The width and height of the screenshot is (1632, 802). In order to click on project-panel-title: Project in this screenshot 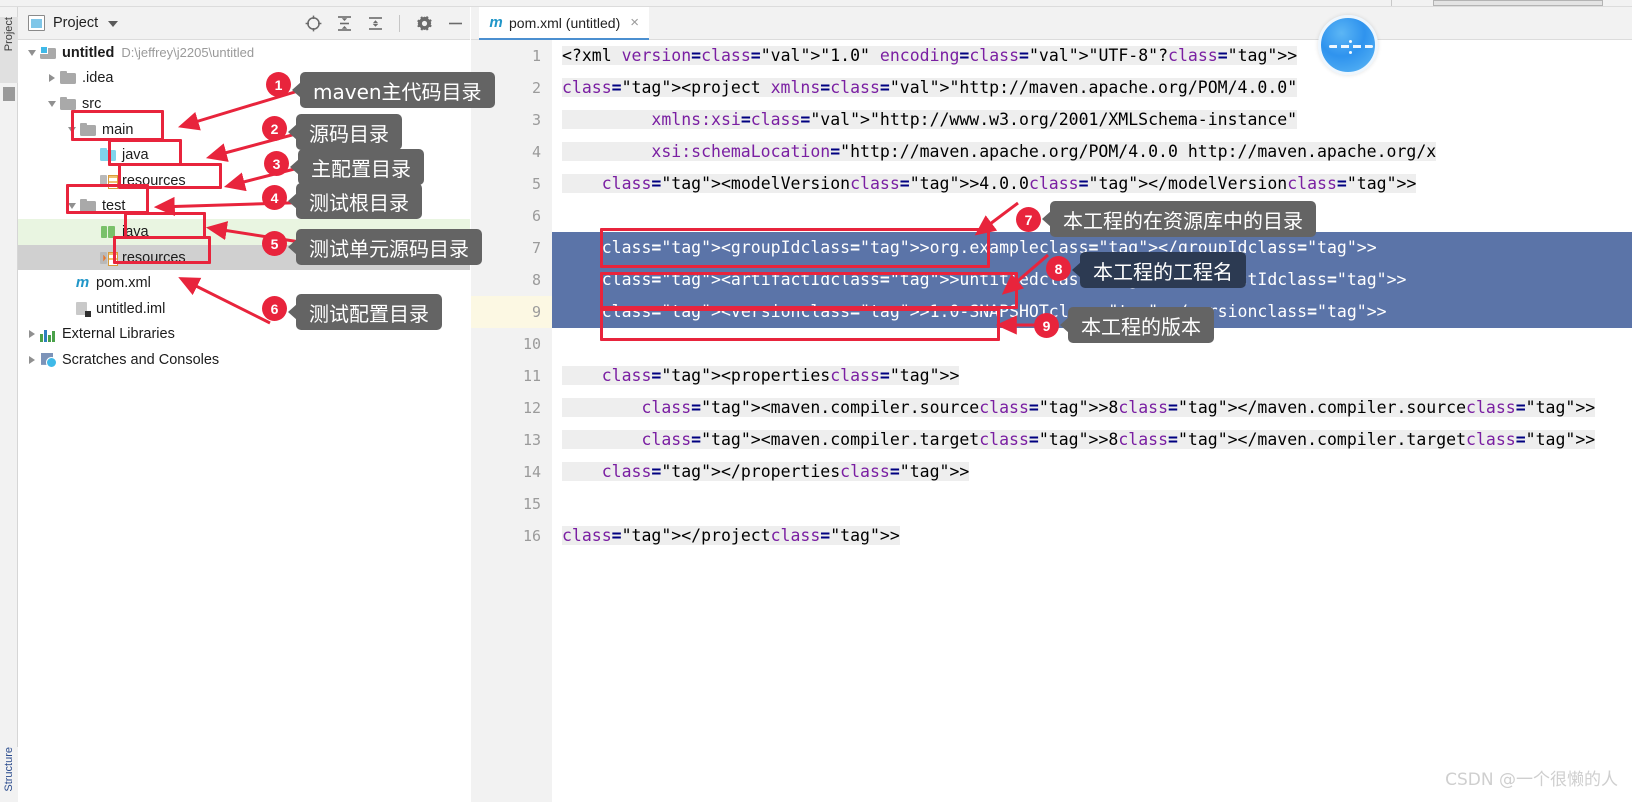, I will do `click(76, 23)`.